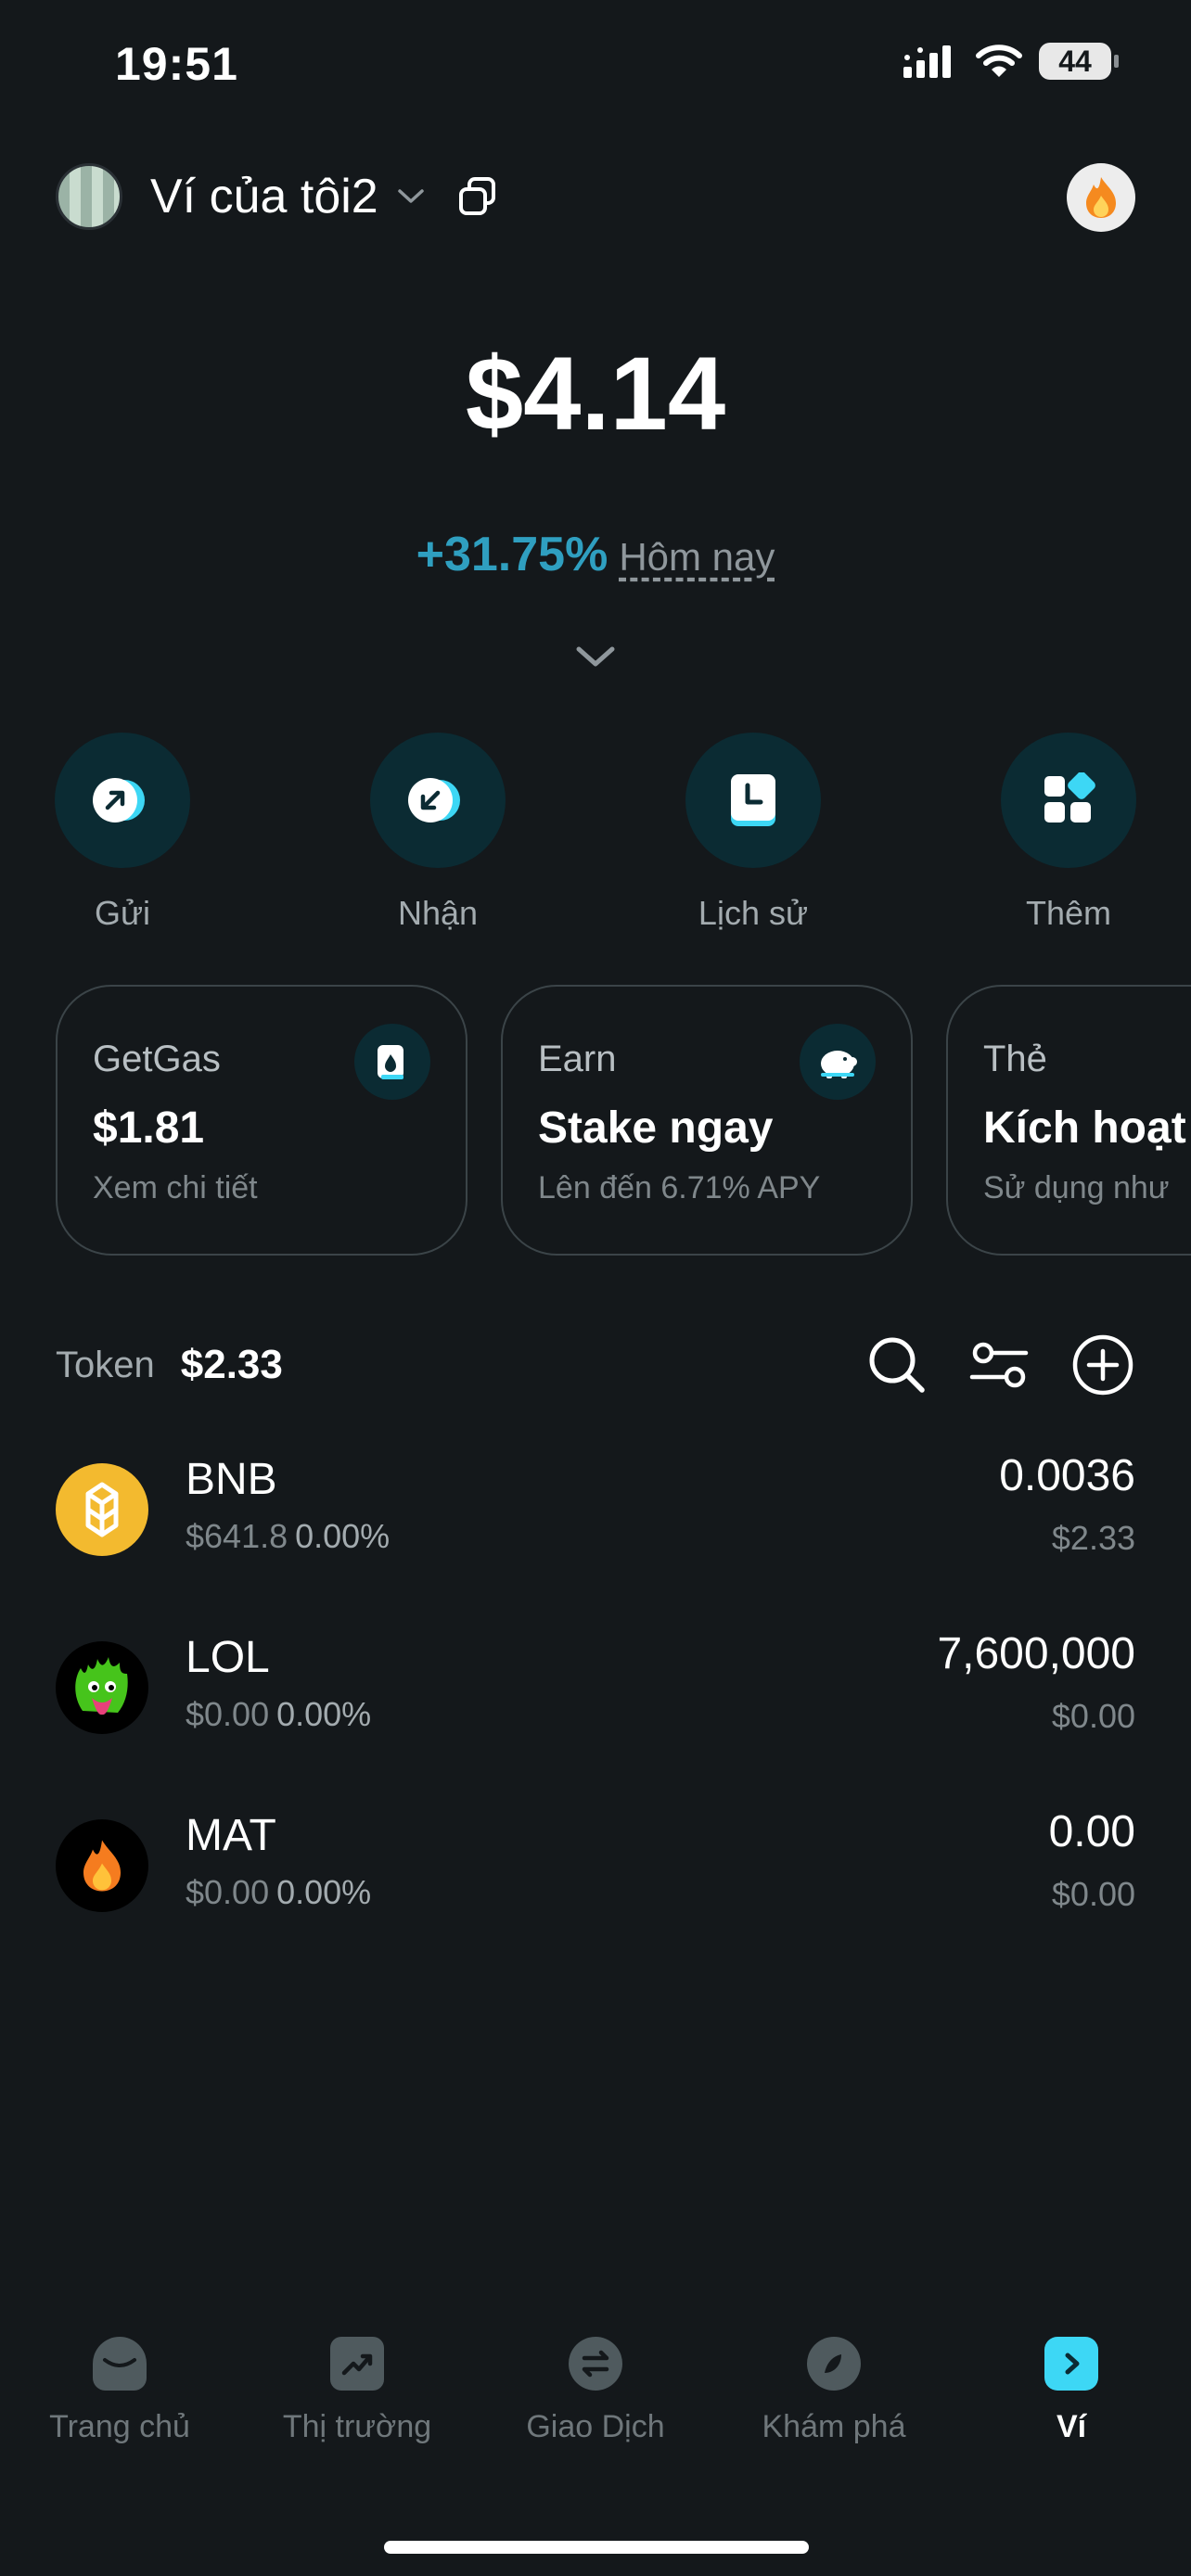 The image size is (1191, 2576). What do you see at coordinates (1071, 2364) in the screenshot?
I see `wallet-icon` at bounding box center [1071, 2364].